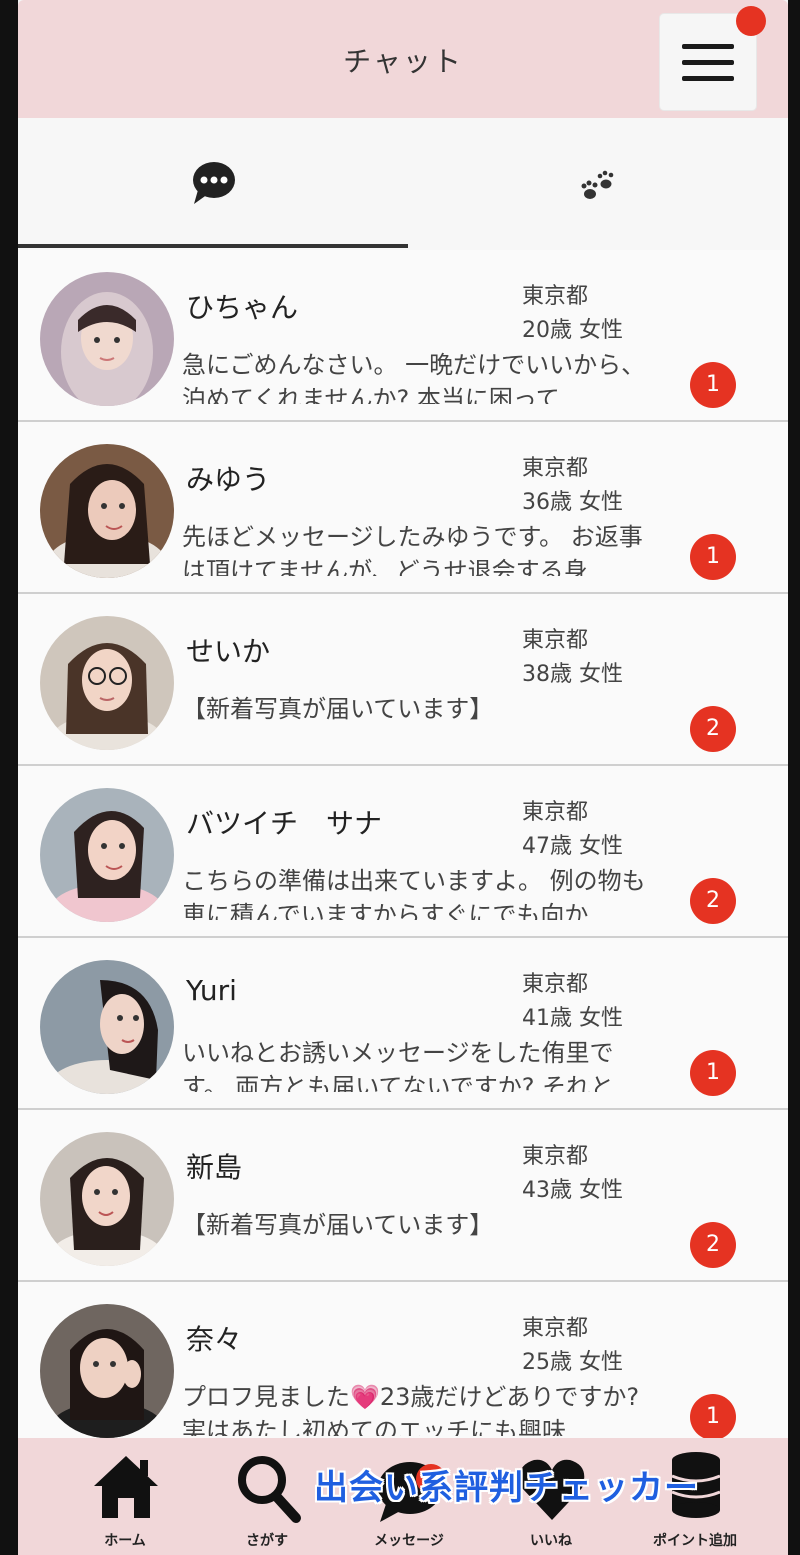  I want to click on paw-icon, so click(597, 184).